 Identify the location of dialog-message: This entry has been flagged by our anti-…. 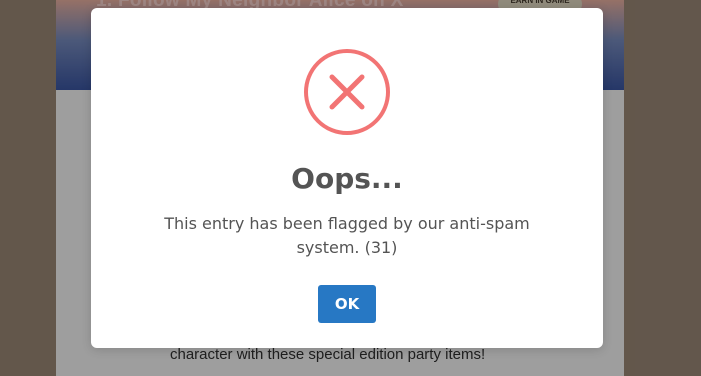
(347, 235).